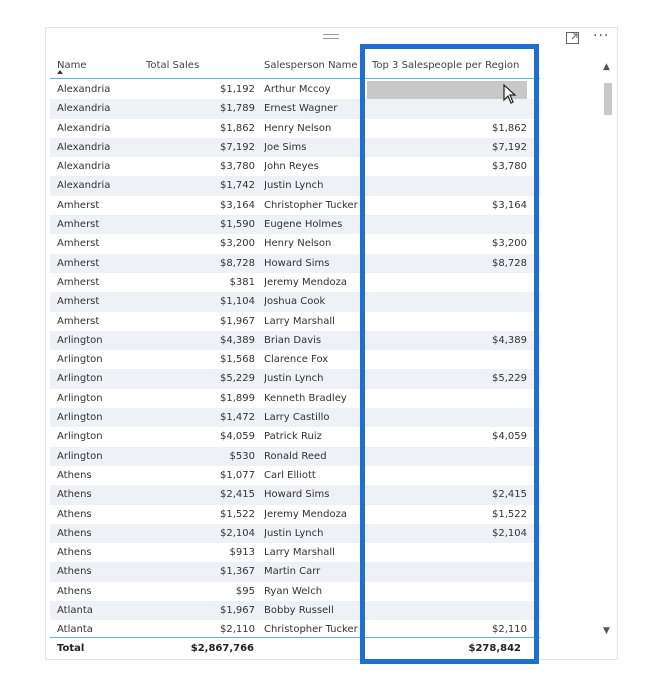  I want to click on cell-total-sales: $2,110, so click(237, 630).